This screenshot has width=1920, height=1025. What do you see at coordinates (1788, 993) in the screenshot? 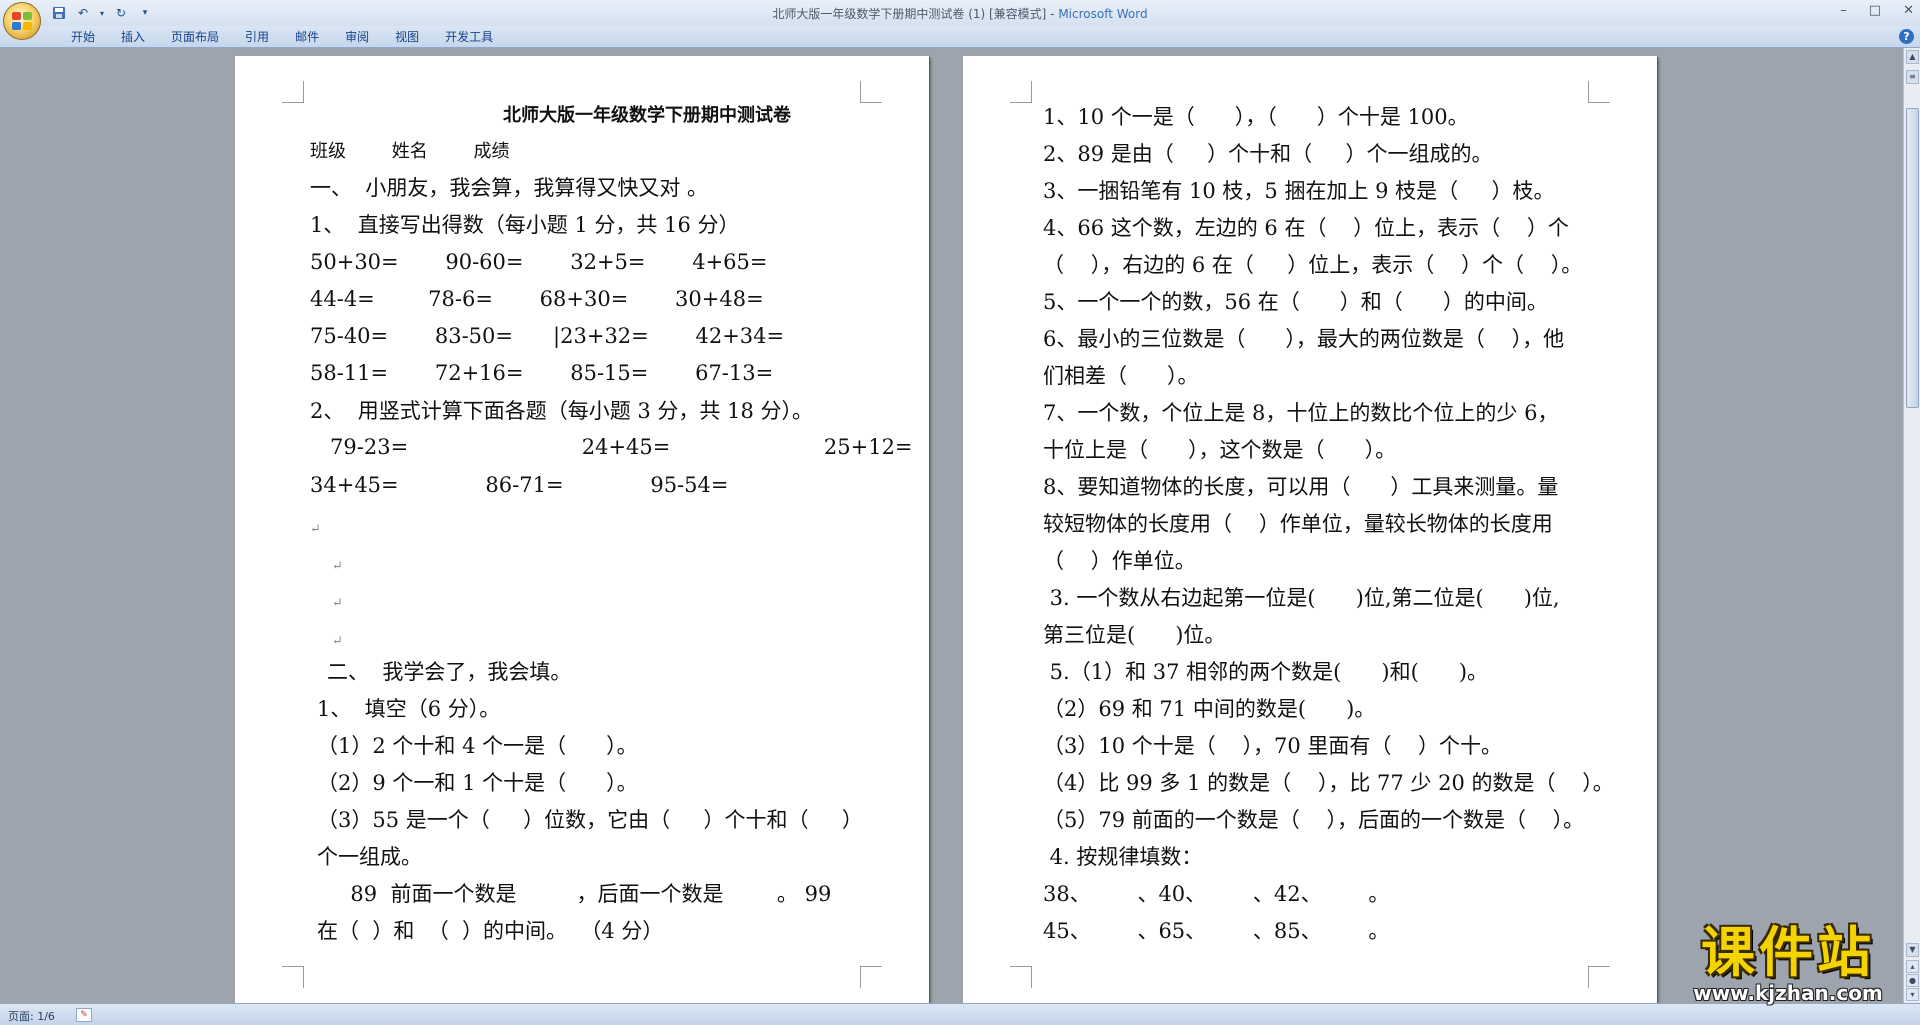
I see `watermark-url: www.kjzhan.com` at bounding box center [1788, 993].